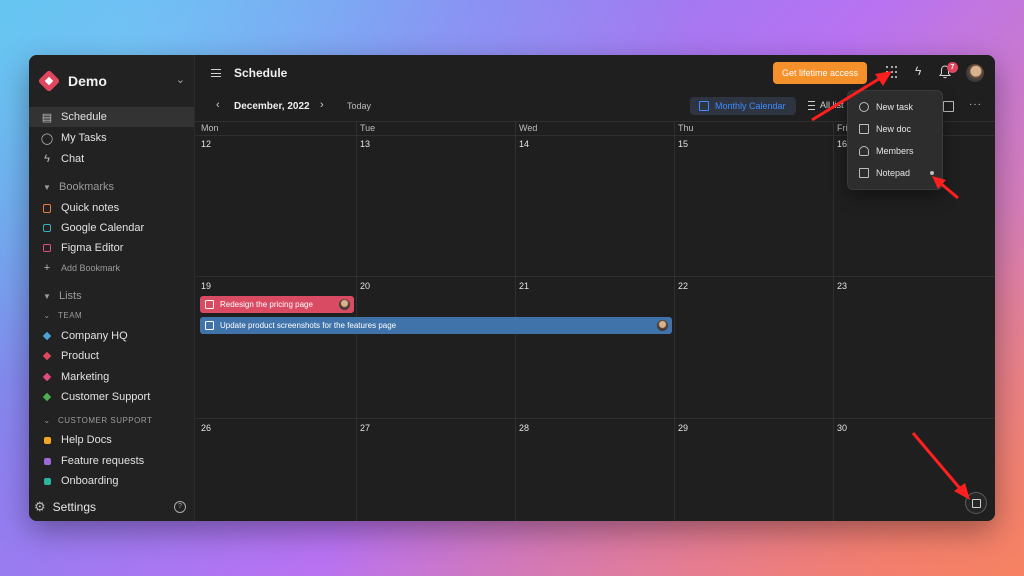 Image resolution: width=1024 pixels, height=576 pixels. What do you see at coordinates (94, 336) in the screenshot?
I see `list-label: Company HQ` at bounding box center [94, 336].